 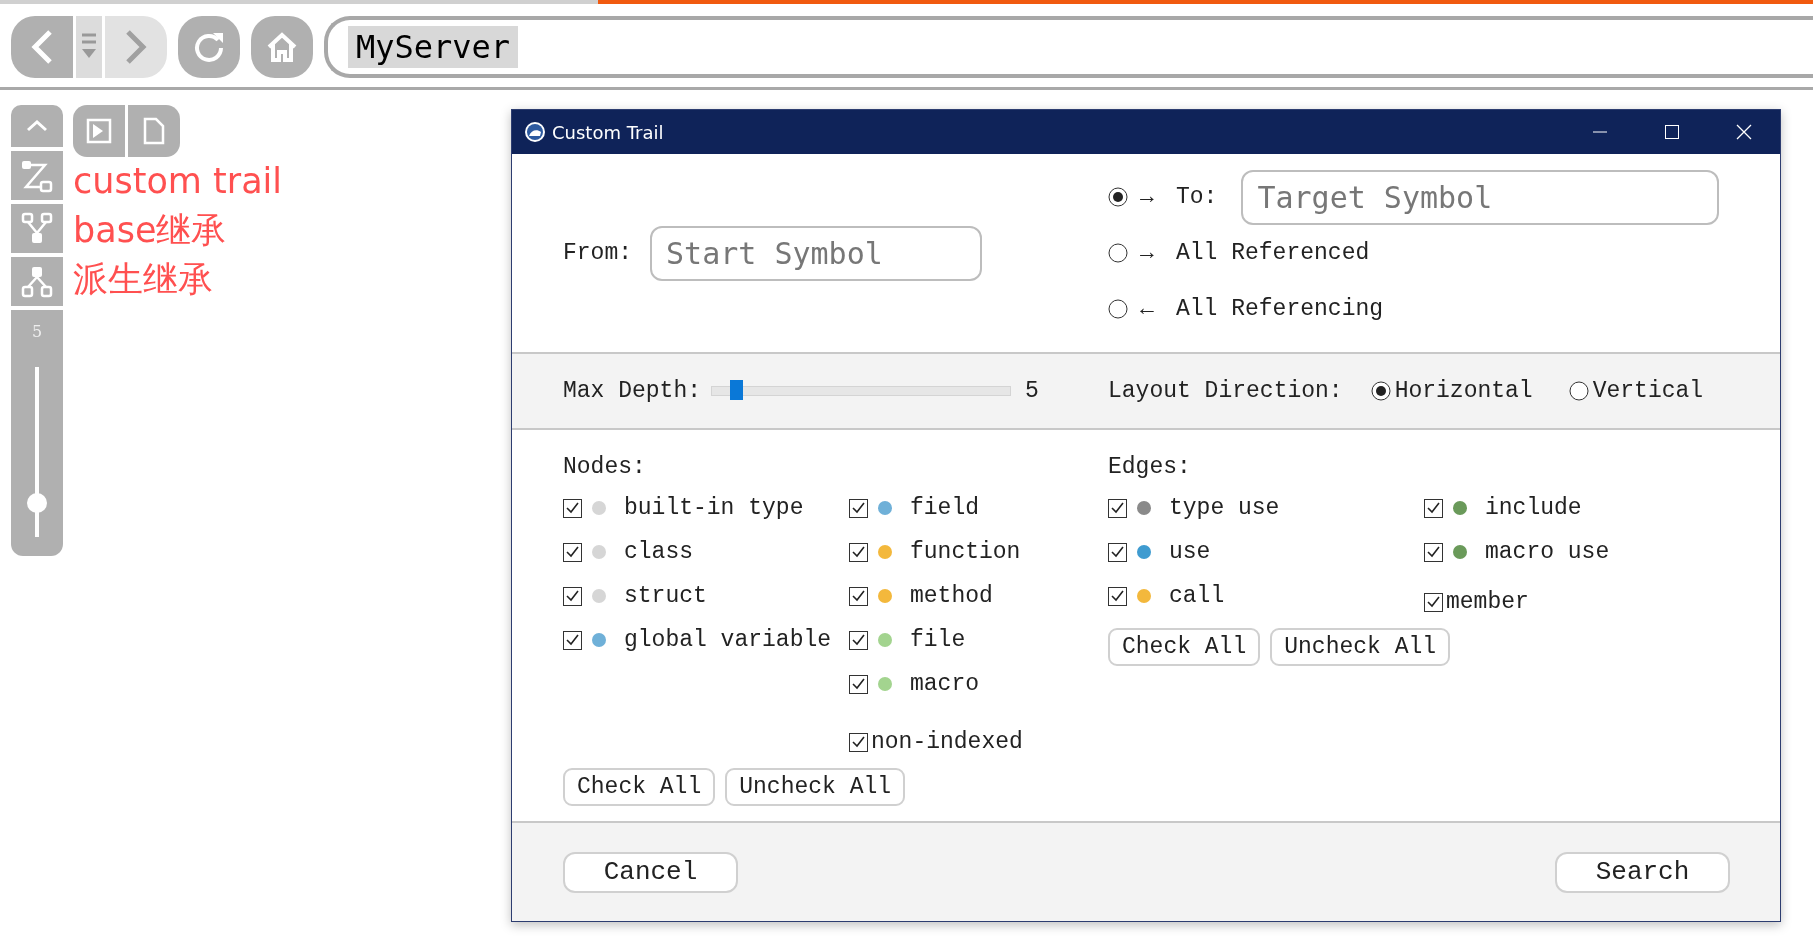 I want to click on annotation-label: custom trail, so click(x=178, y=181).